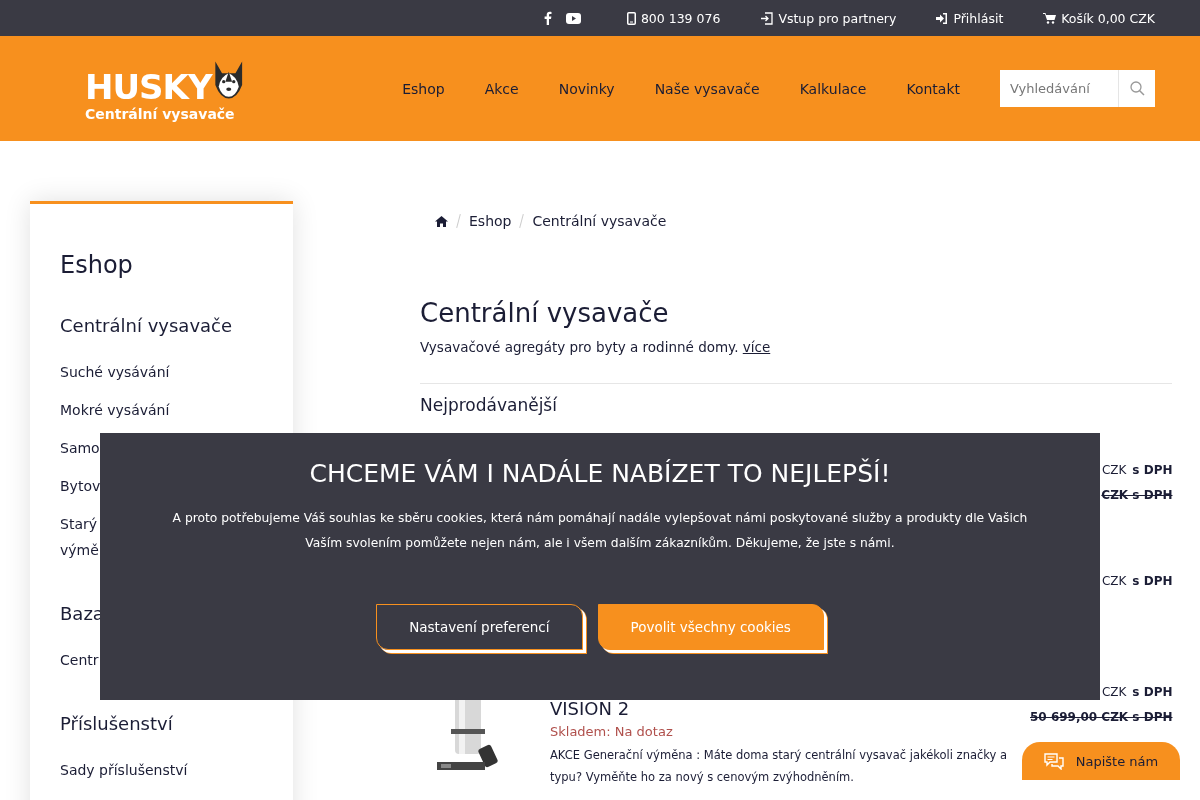  Describe the element at coordinates (501, 88) in the screenshot. I see `nav-link: Akce` at that location.